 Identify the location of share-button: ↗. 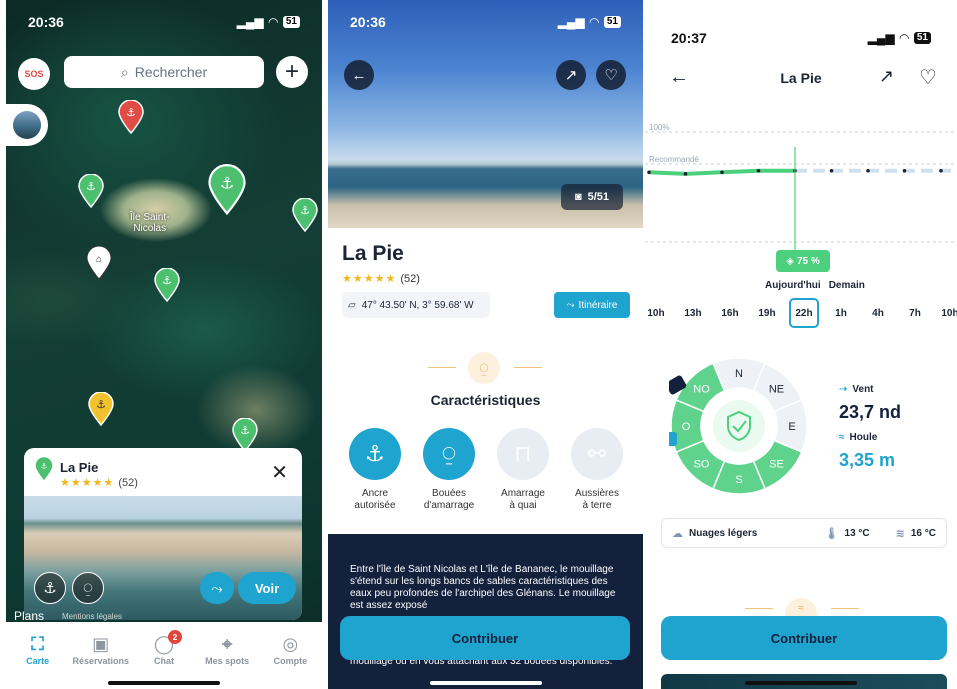
(571, 75).